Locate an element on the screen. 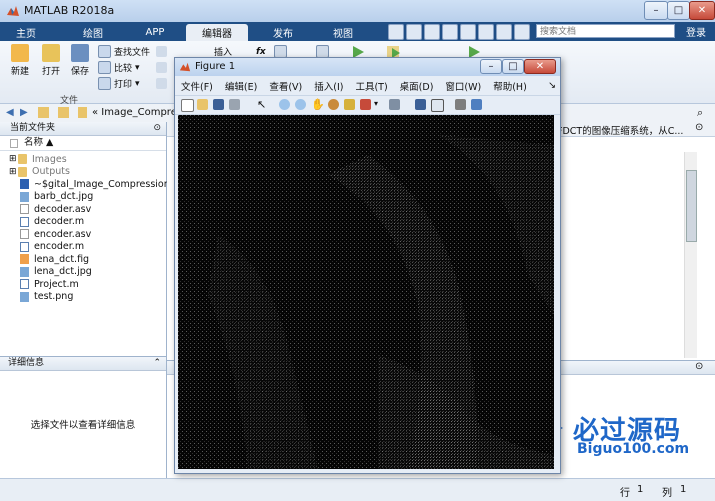 The height and width of the screenshot is (501, 715). print-button: 打印 ▾ is located at coordinates (119, 83).